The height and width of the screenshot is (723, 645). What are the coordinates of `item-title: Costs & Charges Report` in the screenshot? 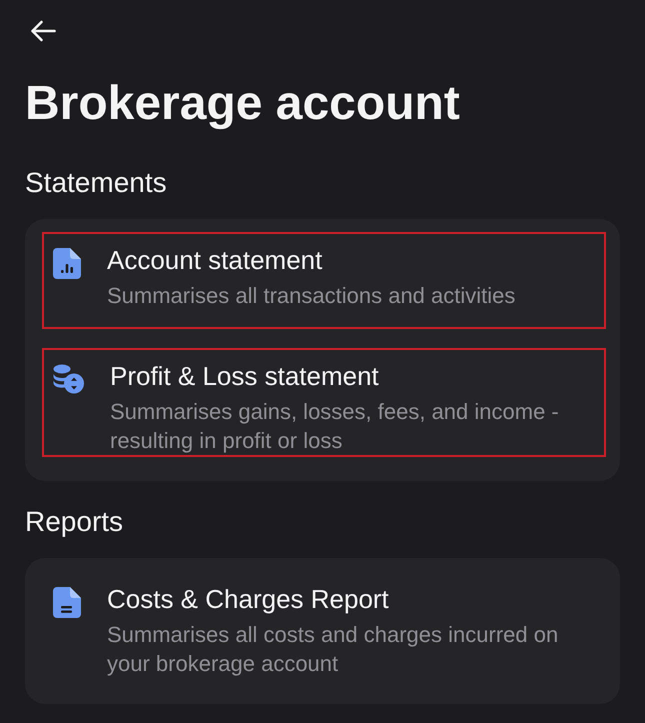 It's located at (248, 599).